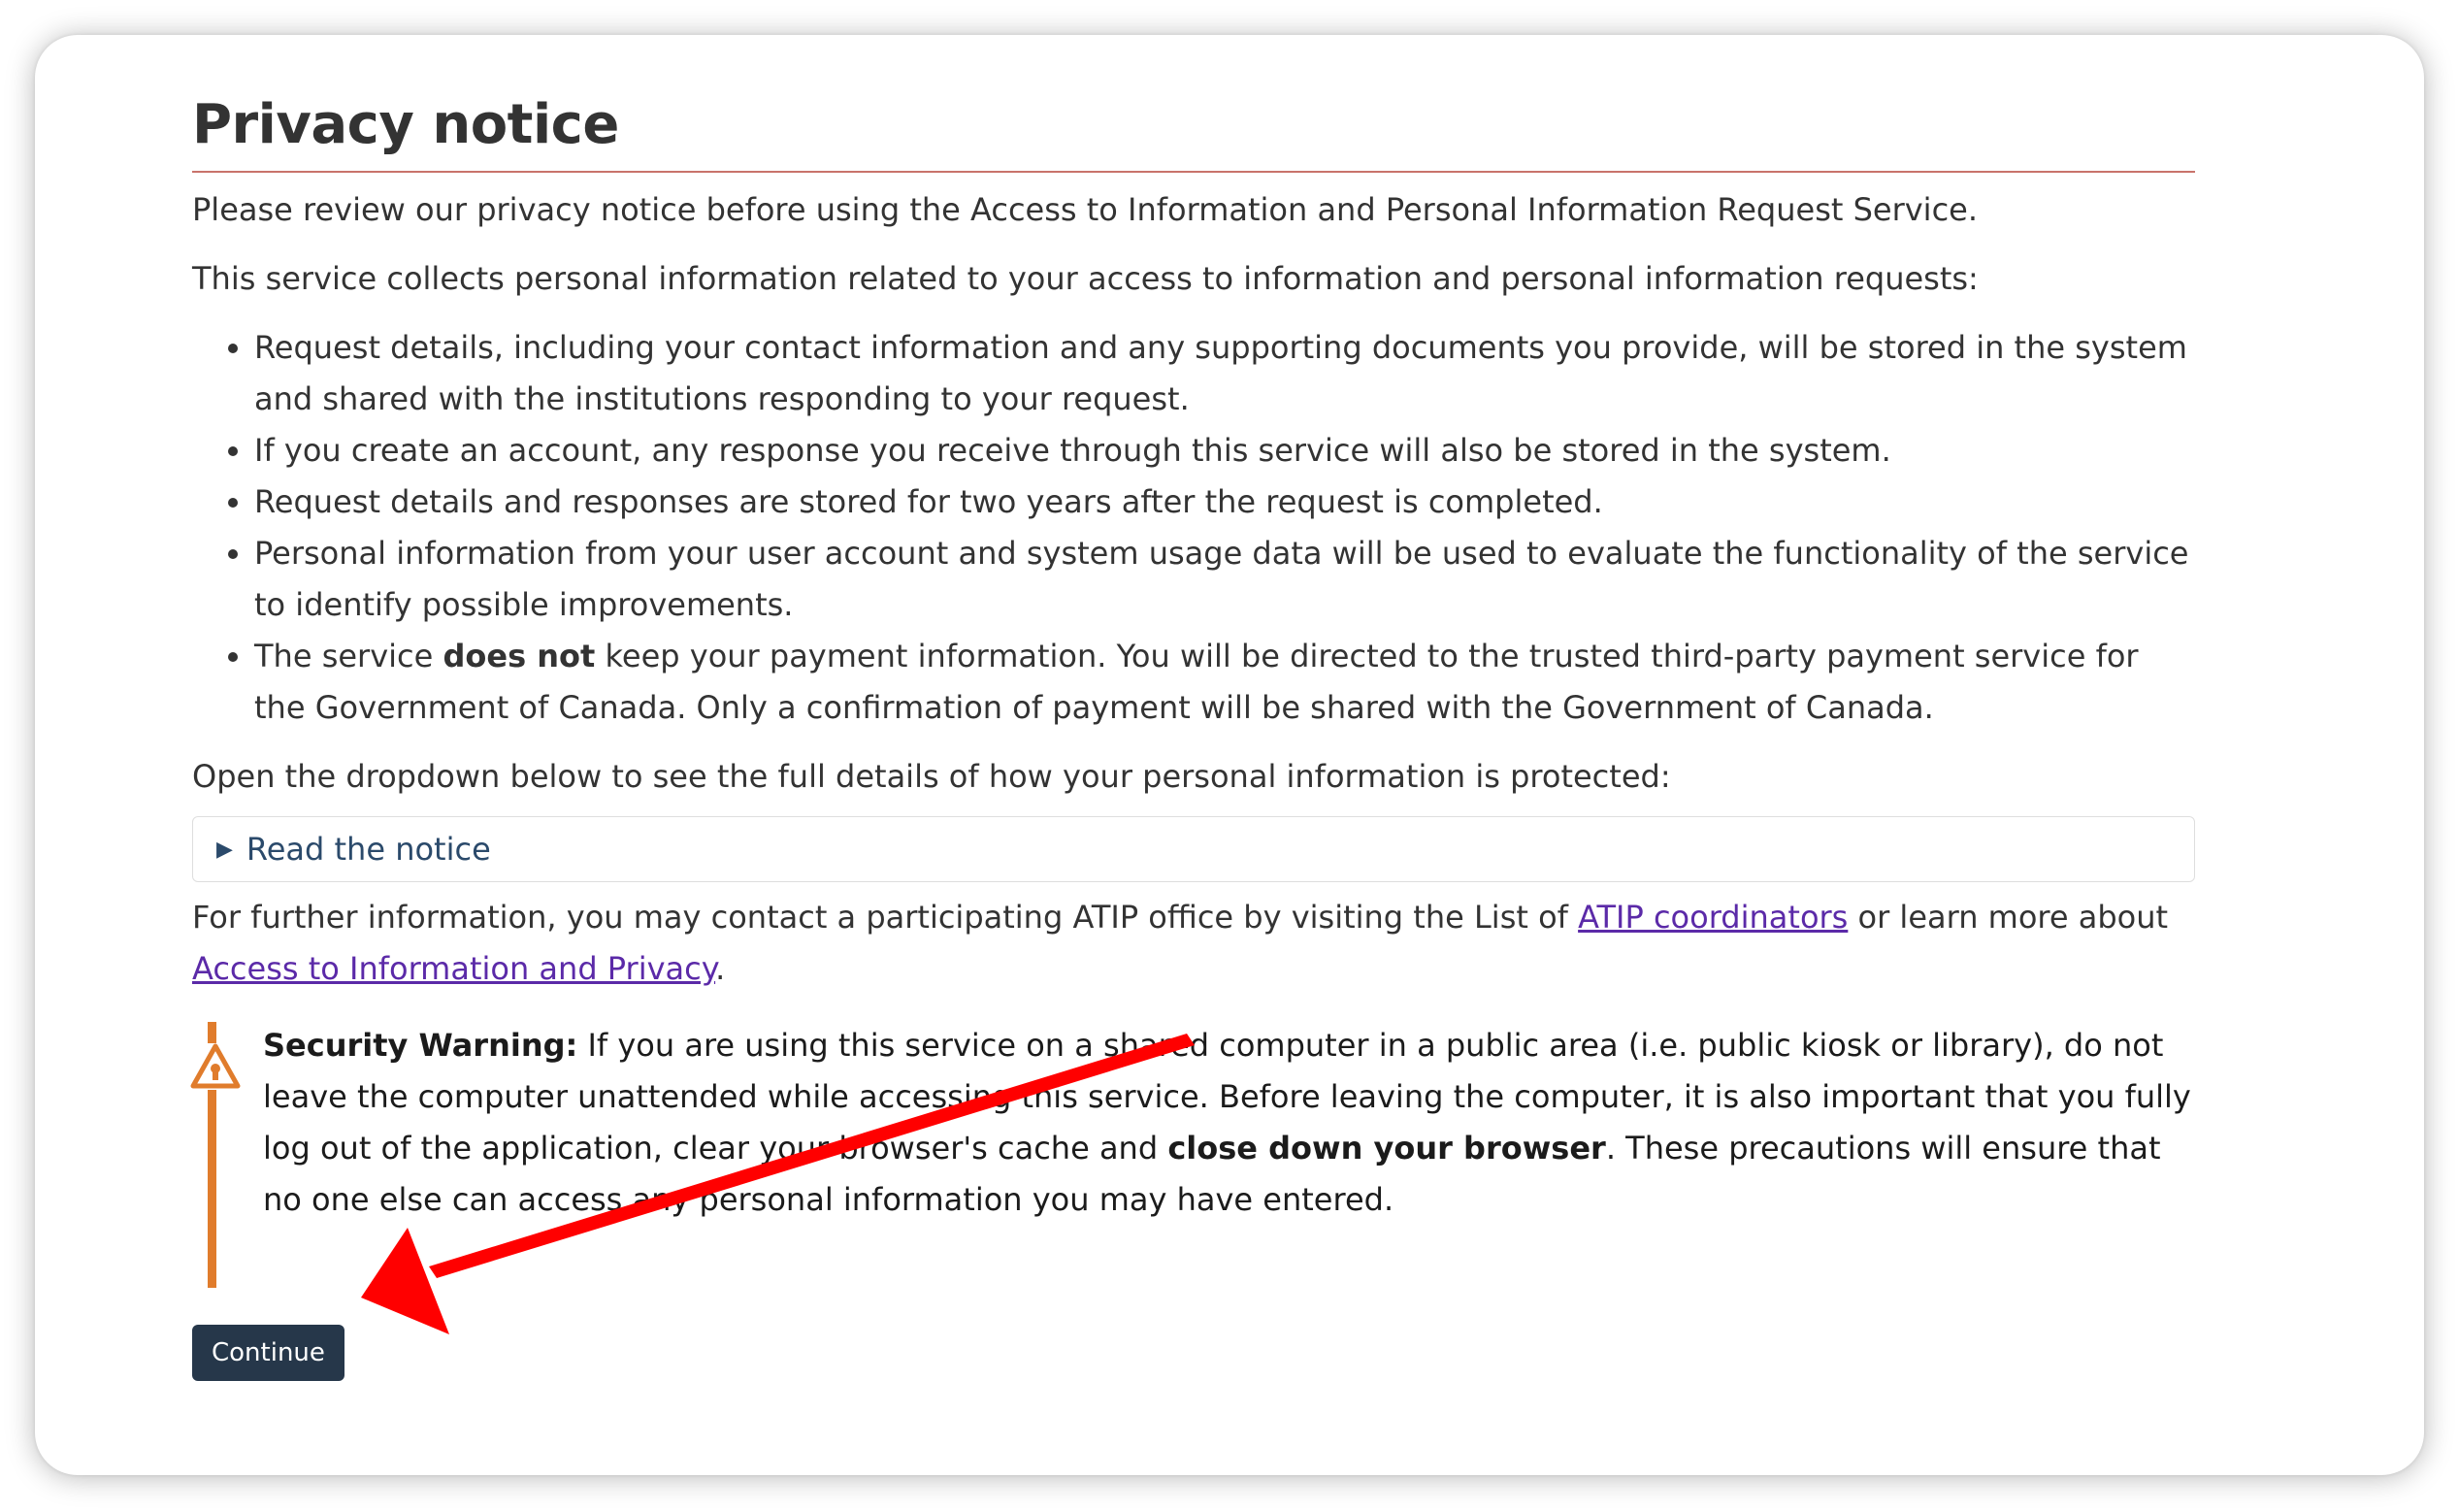 The height and width of the screenshot is (1512, 2459). What do you see at coordinates (1713, 917) in the screenshot?
I see `atip-coordinators-link: ATIP coordinators` at bounding box center [1713, 917].